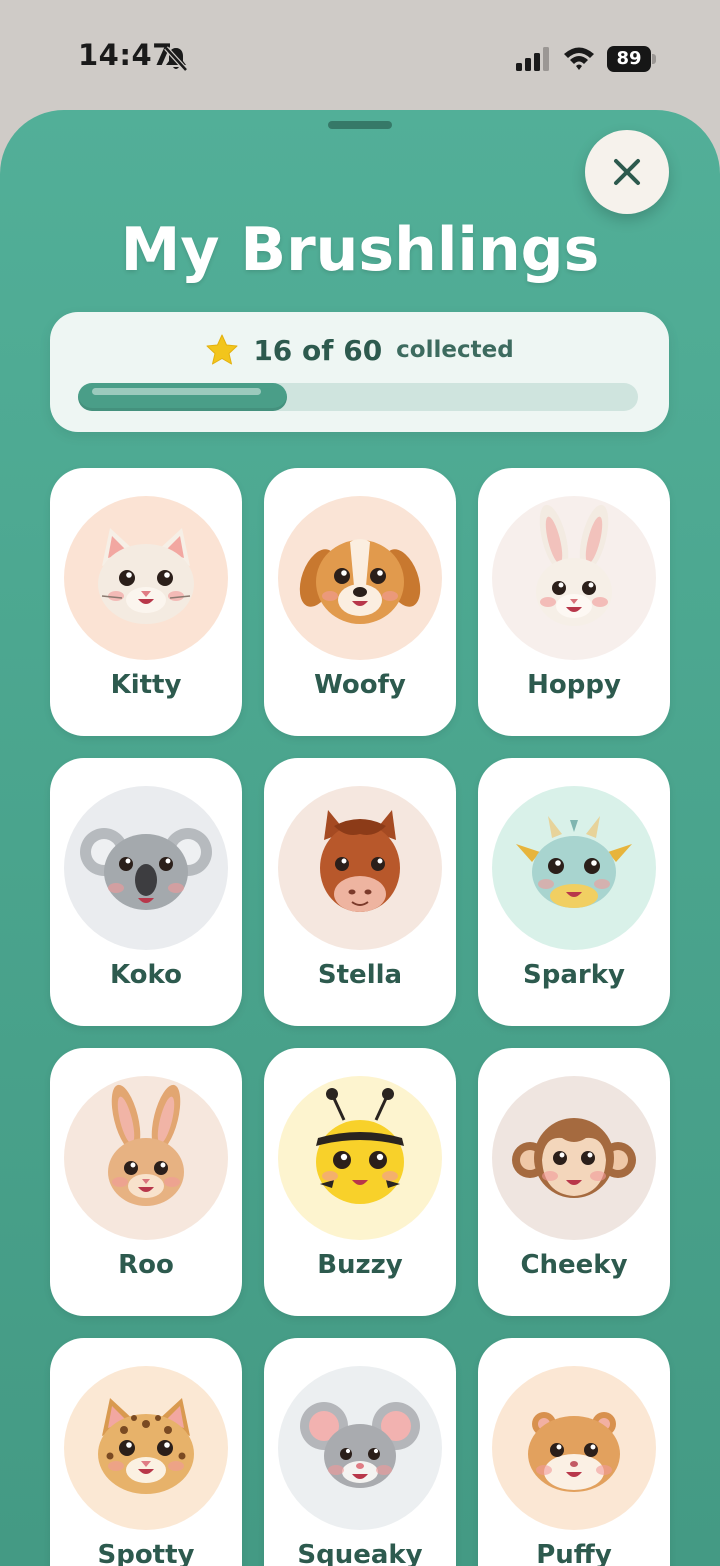 Image resolution: width=720 pixels, height=1566 pixels. I want to click on brushling-name: Roo, so click(146, 1265).